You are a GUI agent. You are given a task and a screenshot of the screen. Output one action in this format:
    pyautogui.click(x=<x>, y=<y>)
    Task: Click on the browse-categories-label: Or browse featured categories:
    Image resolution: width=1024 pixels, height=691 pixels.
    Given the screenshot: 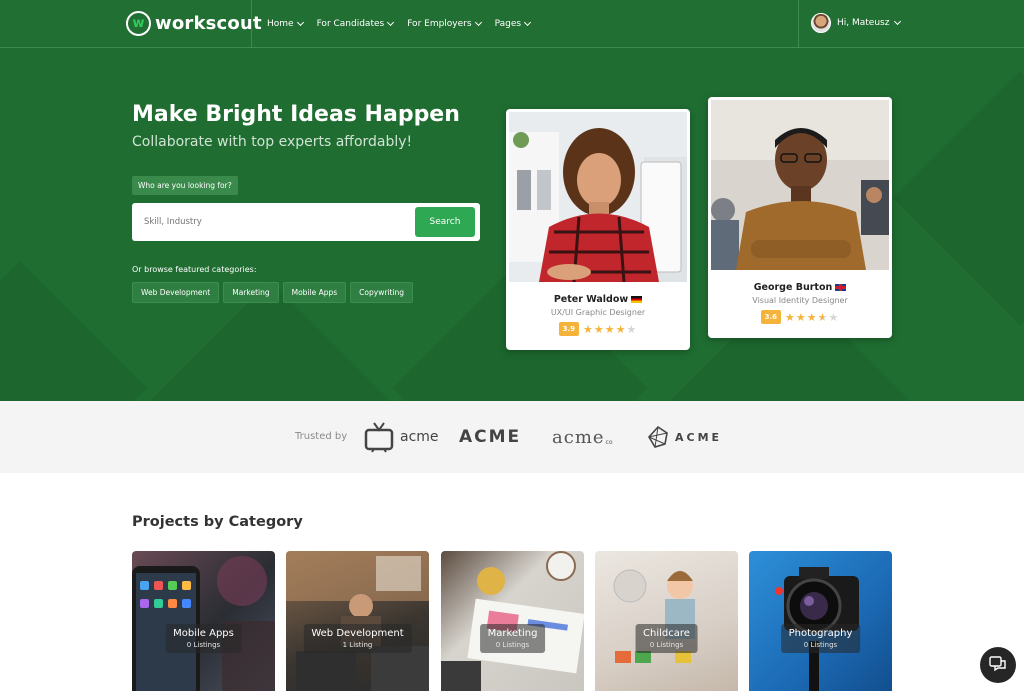 What is the action you would take?
    pyautogui.click(x=194, y=269)
    